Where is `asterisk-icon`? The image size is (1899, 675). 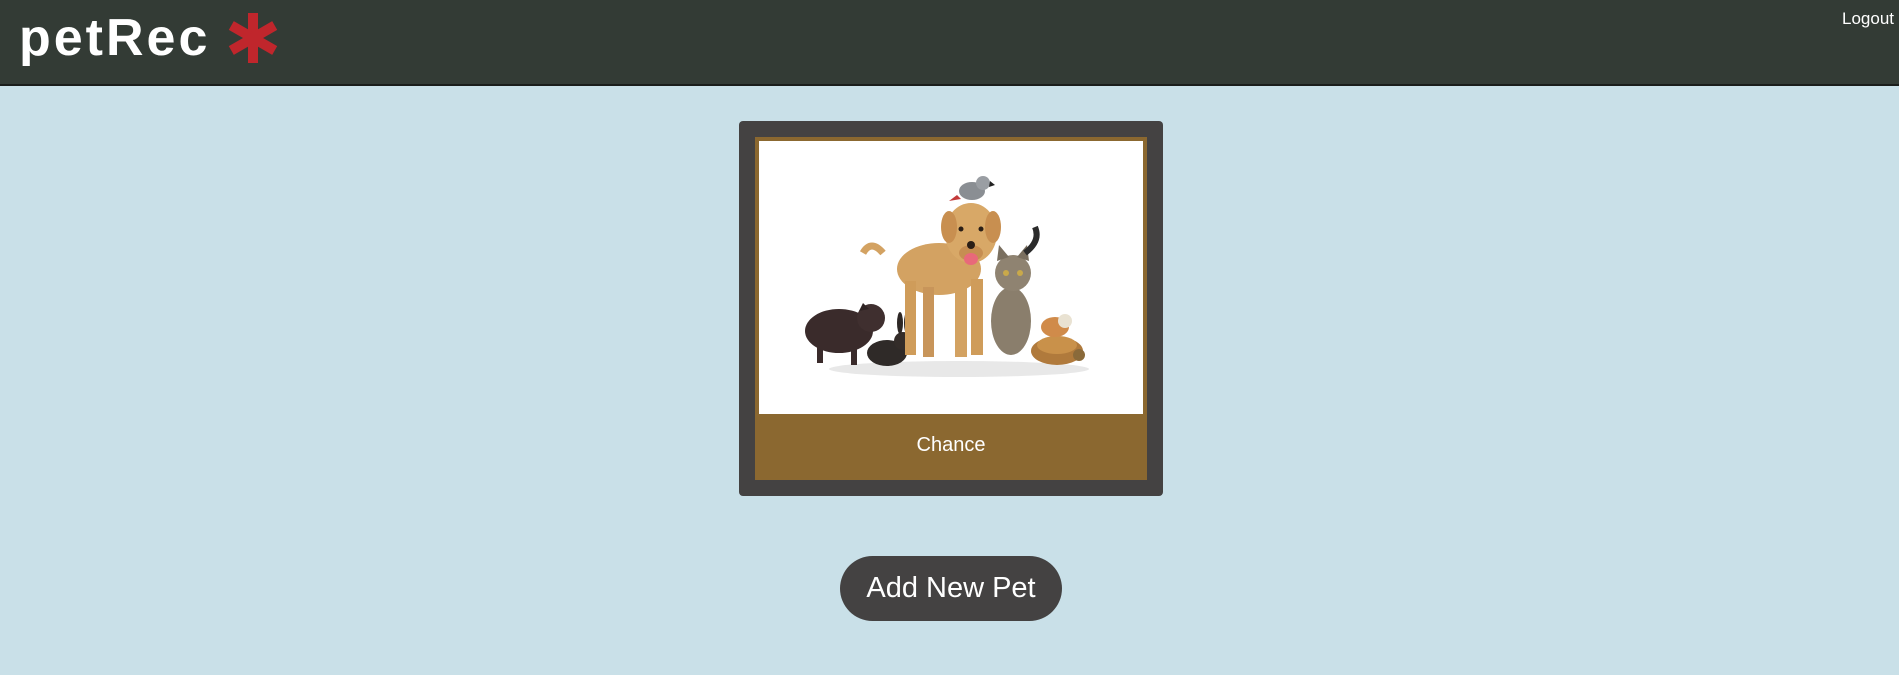
asterisk-icon is located at coordinates (253, 38).